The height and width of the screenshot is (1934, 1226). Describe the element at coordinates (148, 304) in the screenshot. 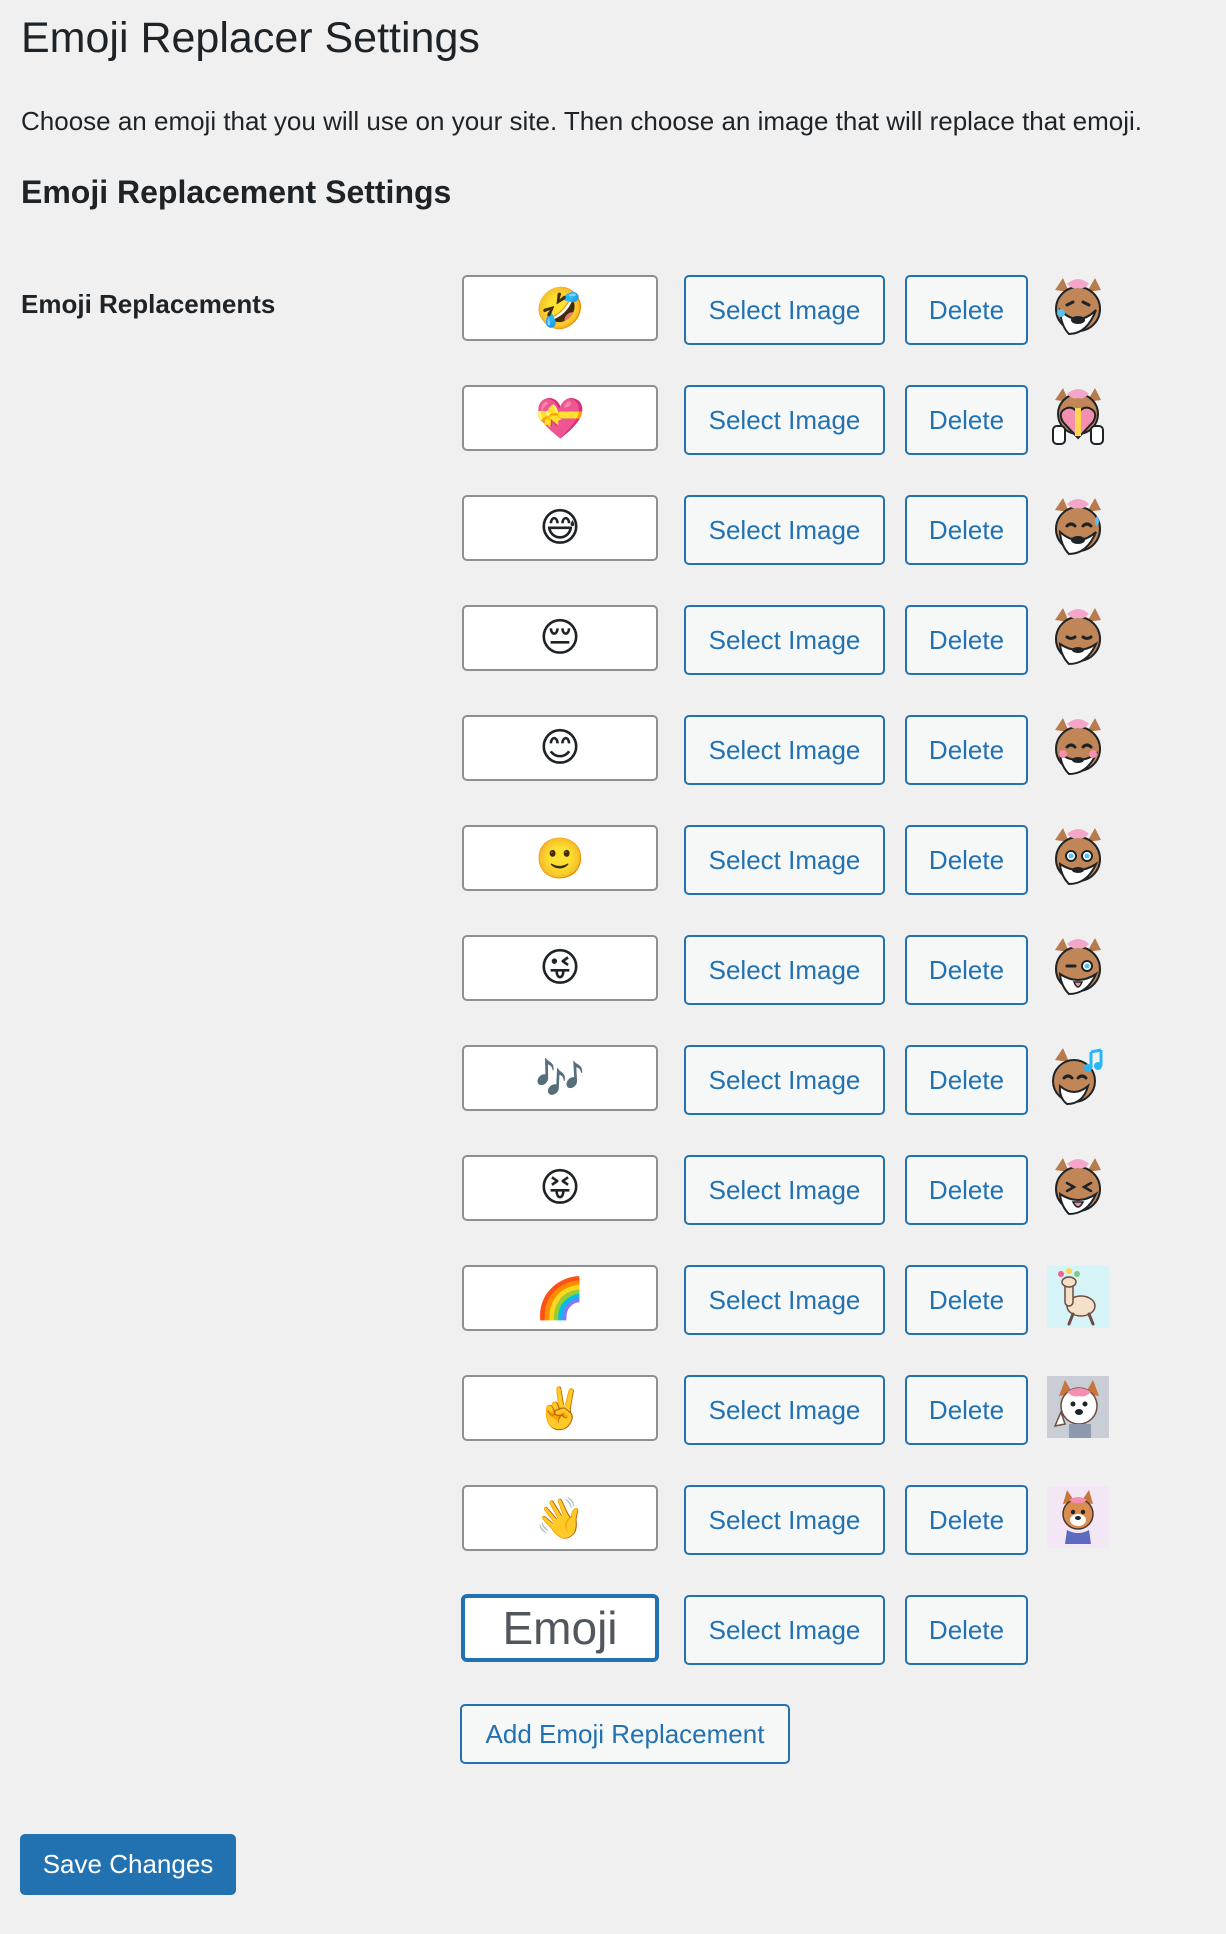

I see `emoji-replacements-label: Emoji Replacements` at that location.